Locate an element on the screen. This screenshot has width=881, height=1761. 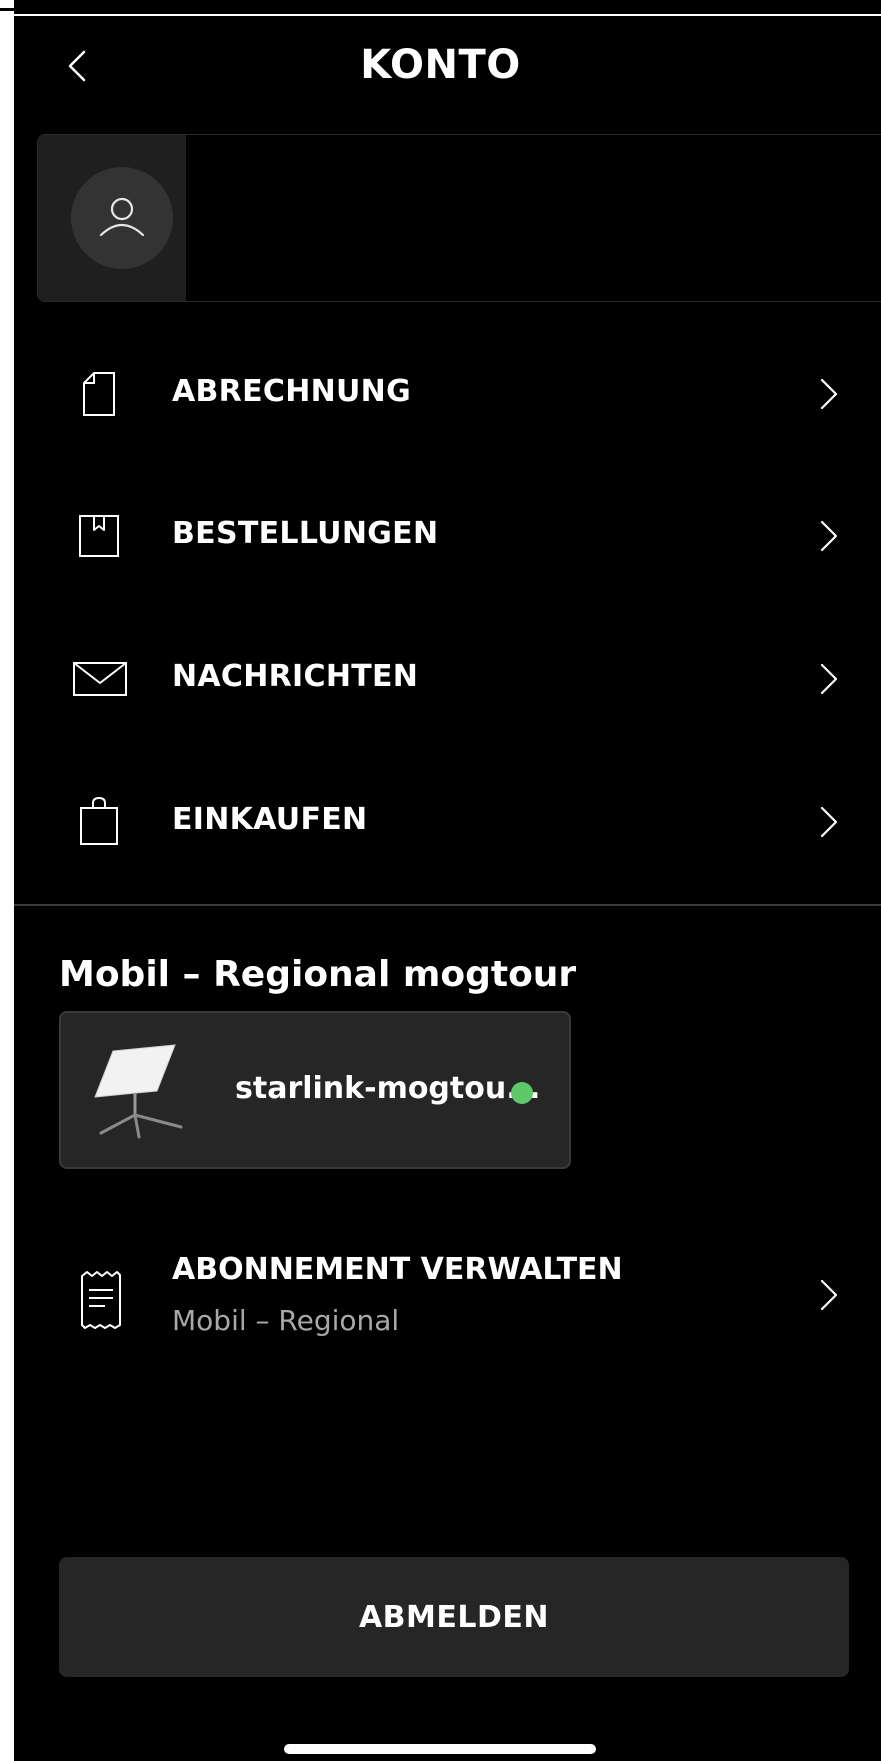
menu-item-shop: EINKAUFEN is located at coordinates (447, 822).